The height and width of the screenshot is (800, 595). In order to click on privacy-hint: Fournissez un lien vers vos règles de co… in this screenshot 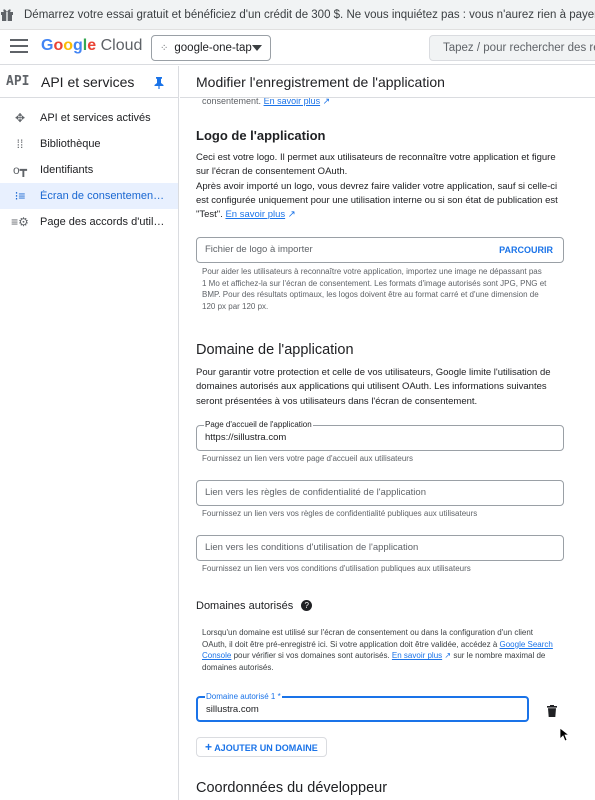, I will do `click(340, 513)`.